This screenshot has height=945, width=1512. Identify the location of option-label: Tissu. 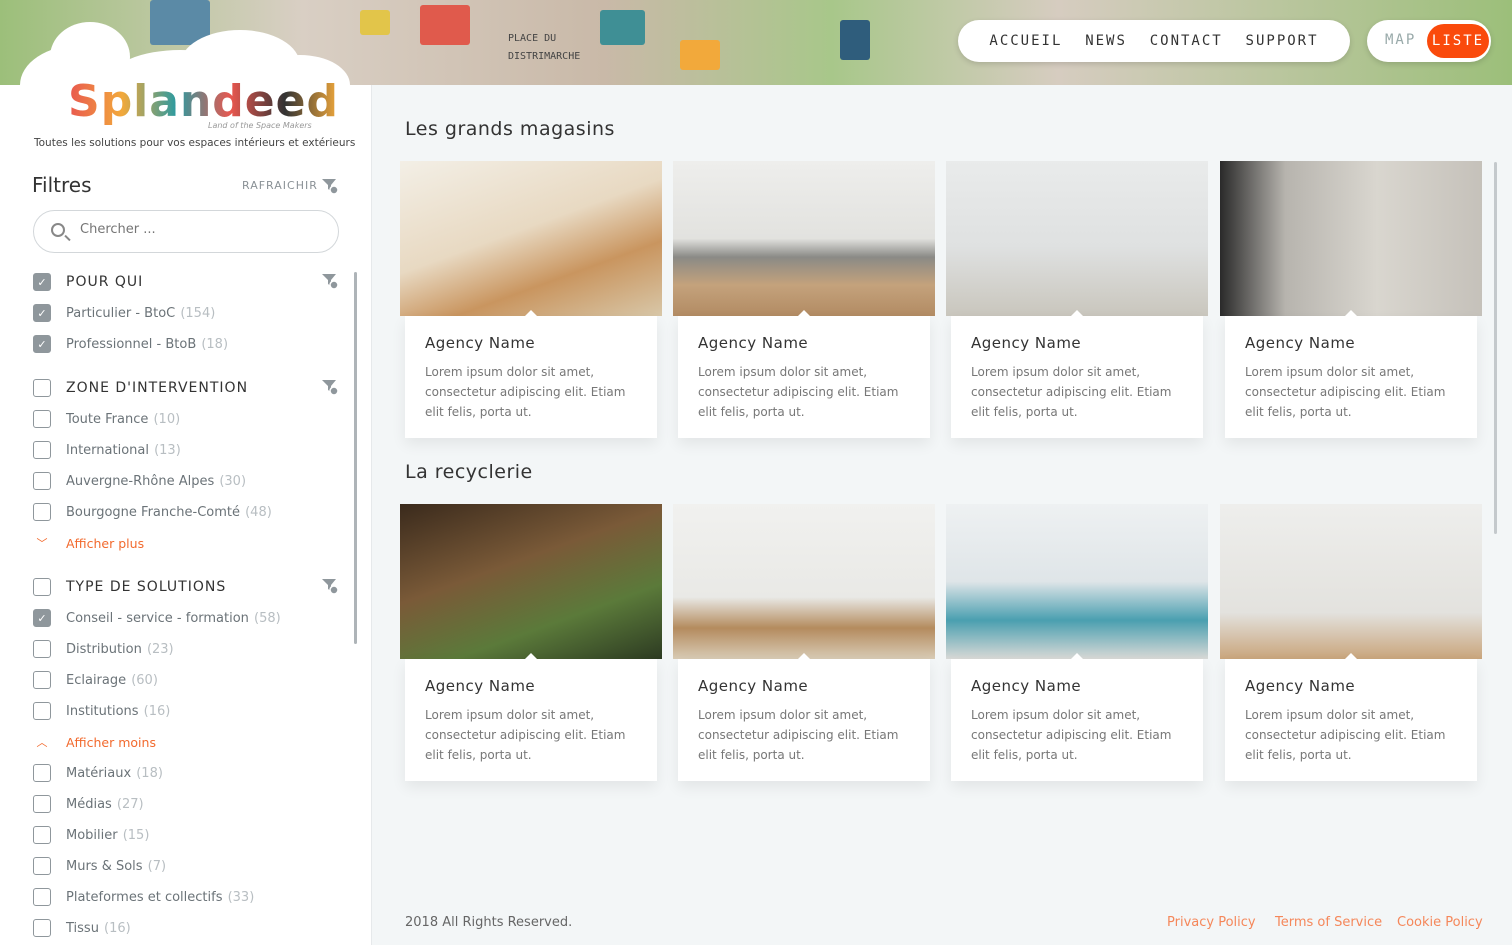
(82, 928).